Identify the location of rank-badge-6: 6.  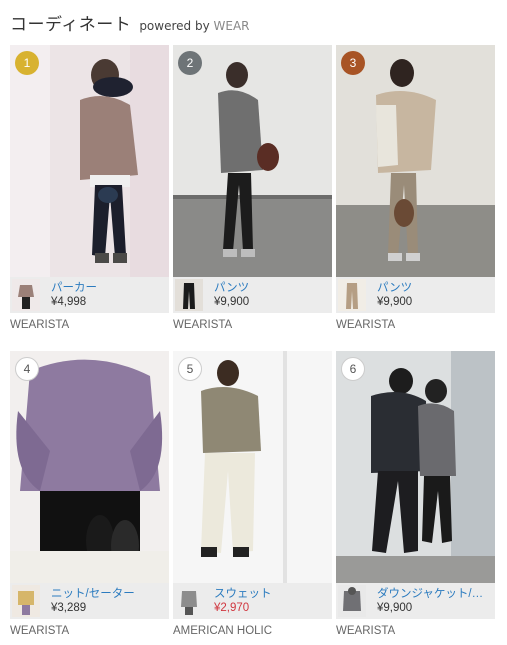
(353, 369).